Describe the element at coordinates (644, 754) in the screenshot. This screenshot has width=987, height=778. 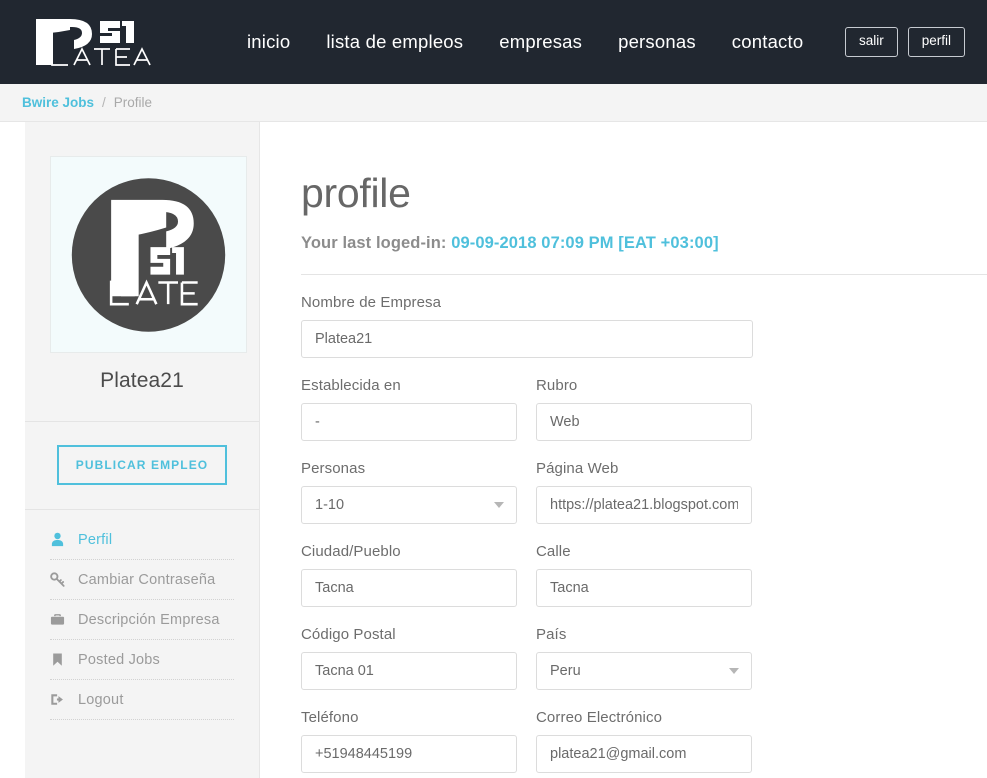
I see `email-input` at that location.